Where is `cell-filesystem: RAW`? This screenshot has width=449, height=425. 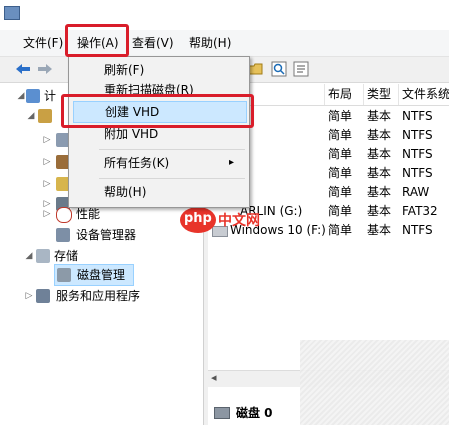
cell-filesystem: RAW is located at coordinates (416, 192).